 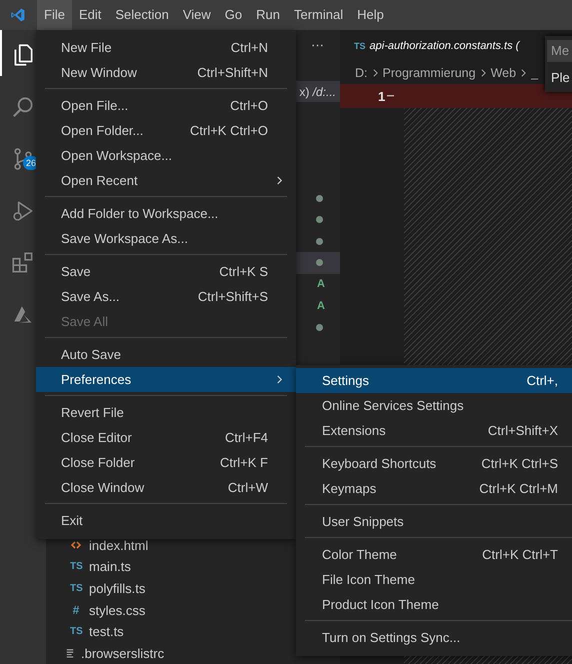 What do you see at coordinates (76, 610) in the screenshot?
I see `css-file-icon: #` at bounding box center [76, 610].